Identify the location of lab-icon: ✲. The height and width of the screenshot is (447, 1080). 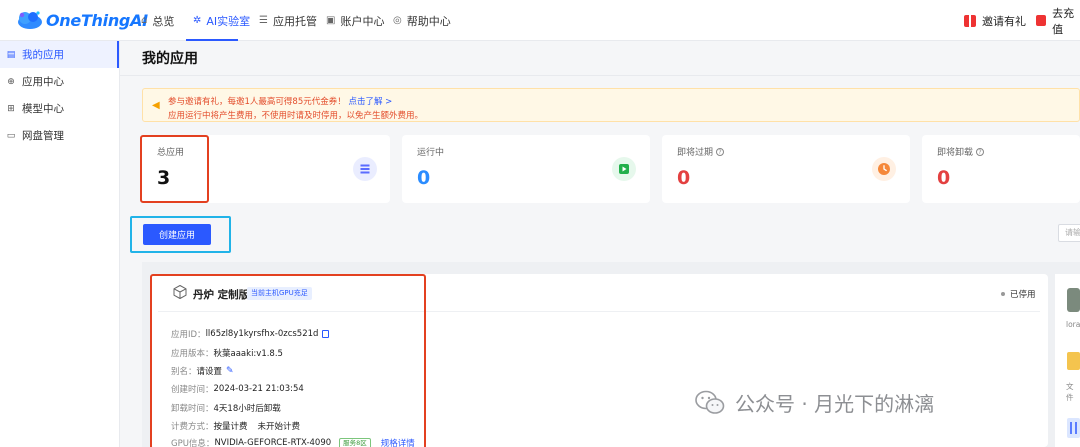
(197, 20).